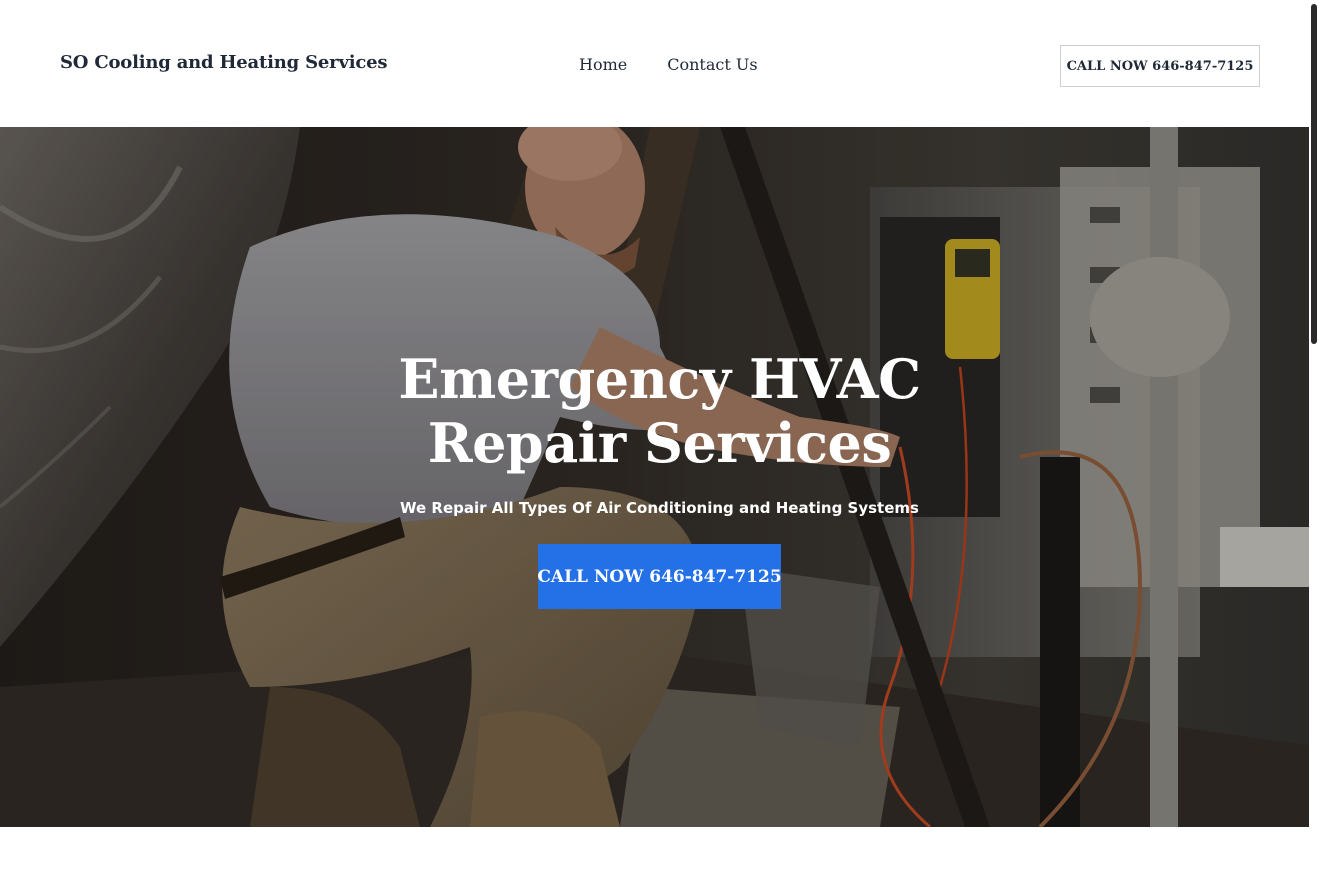  What do you see at coordinates (223, 62) in the screenshot?
I see `brand-logo-text: SO Cooling and Heating Services` at bounding box center [223, 62].